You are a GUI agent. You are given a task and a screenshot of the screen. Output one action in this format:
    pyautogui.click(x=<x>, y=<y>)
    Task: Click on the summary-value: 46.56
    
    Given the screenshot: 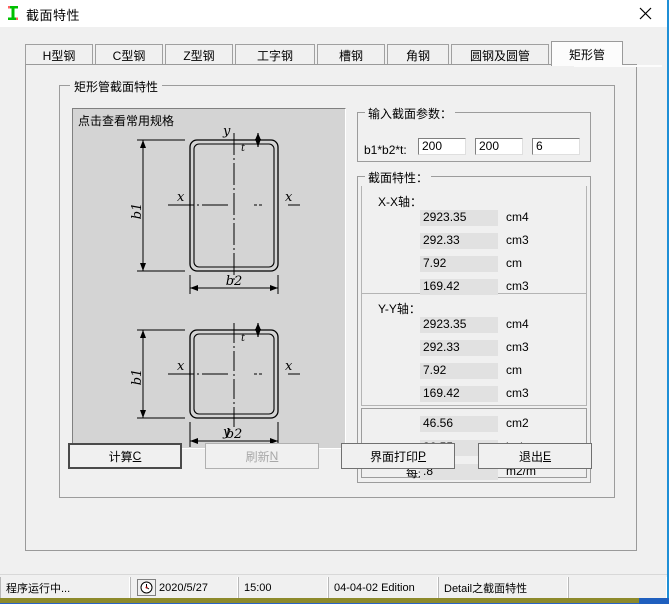 What is the action you would take?
    pyautogui.click(x=459, y=424)
    